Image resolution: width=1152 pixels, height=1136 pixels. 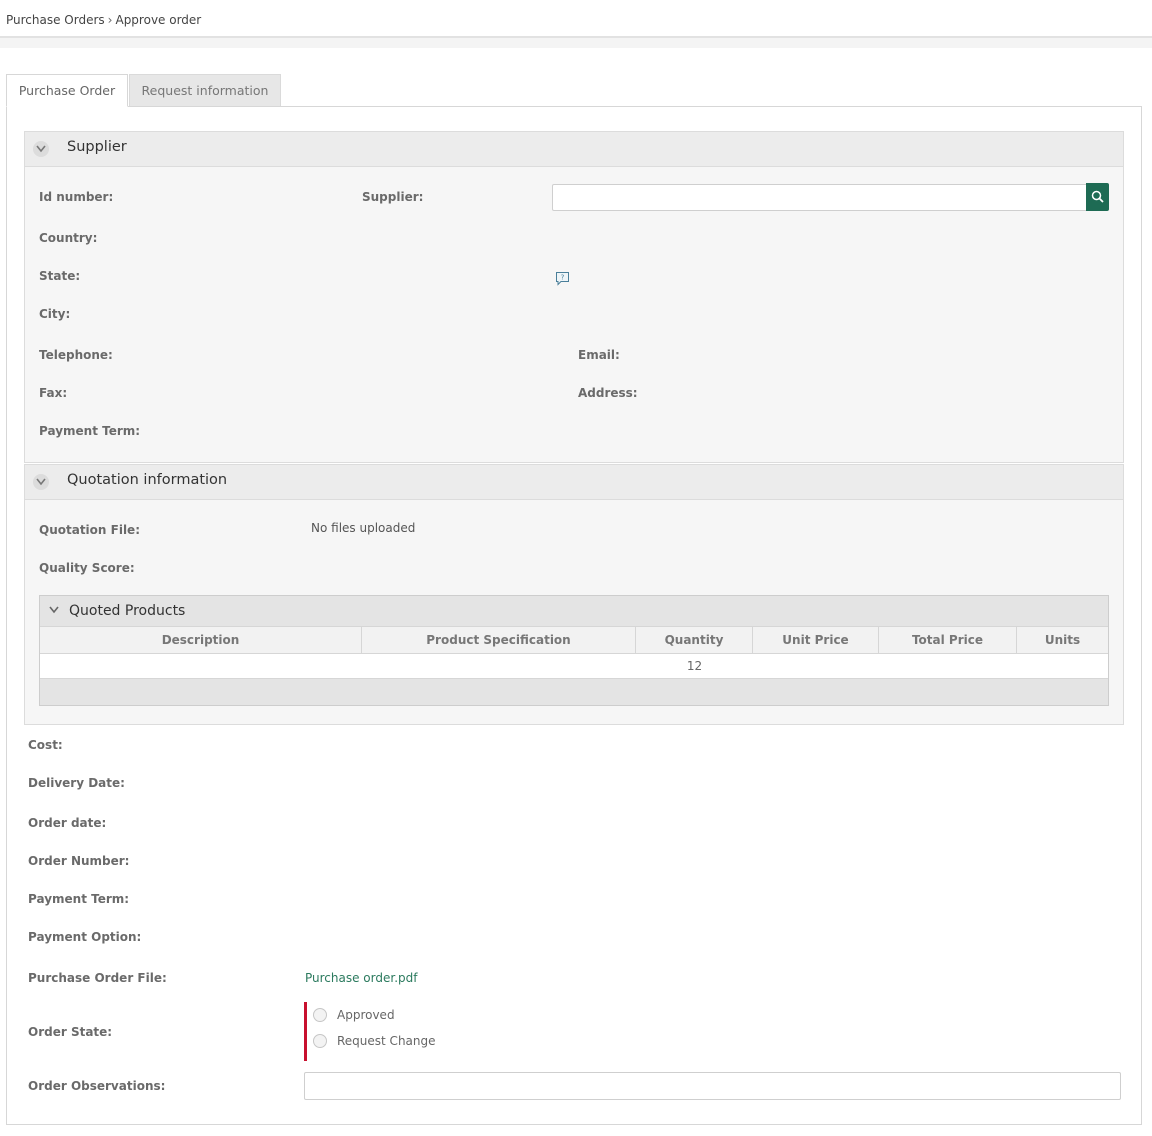 What do you see at coordinates (60, 276) in the screenshot?
I see `state-label: State:` at bounding box center [60, 276].